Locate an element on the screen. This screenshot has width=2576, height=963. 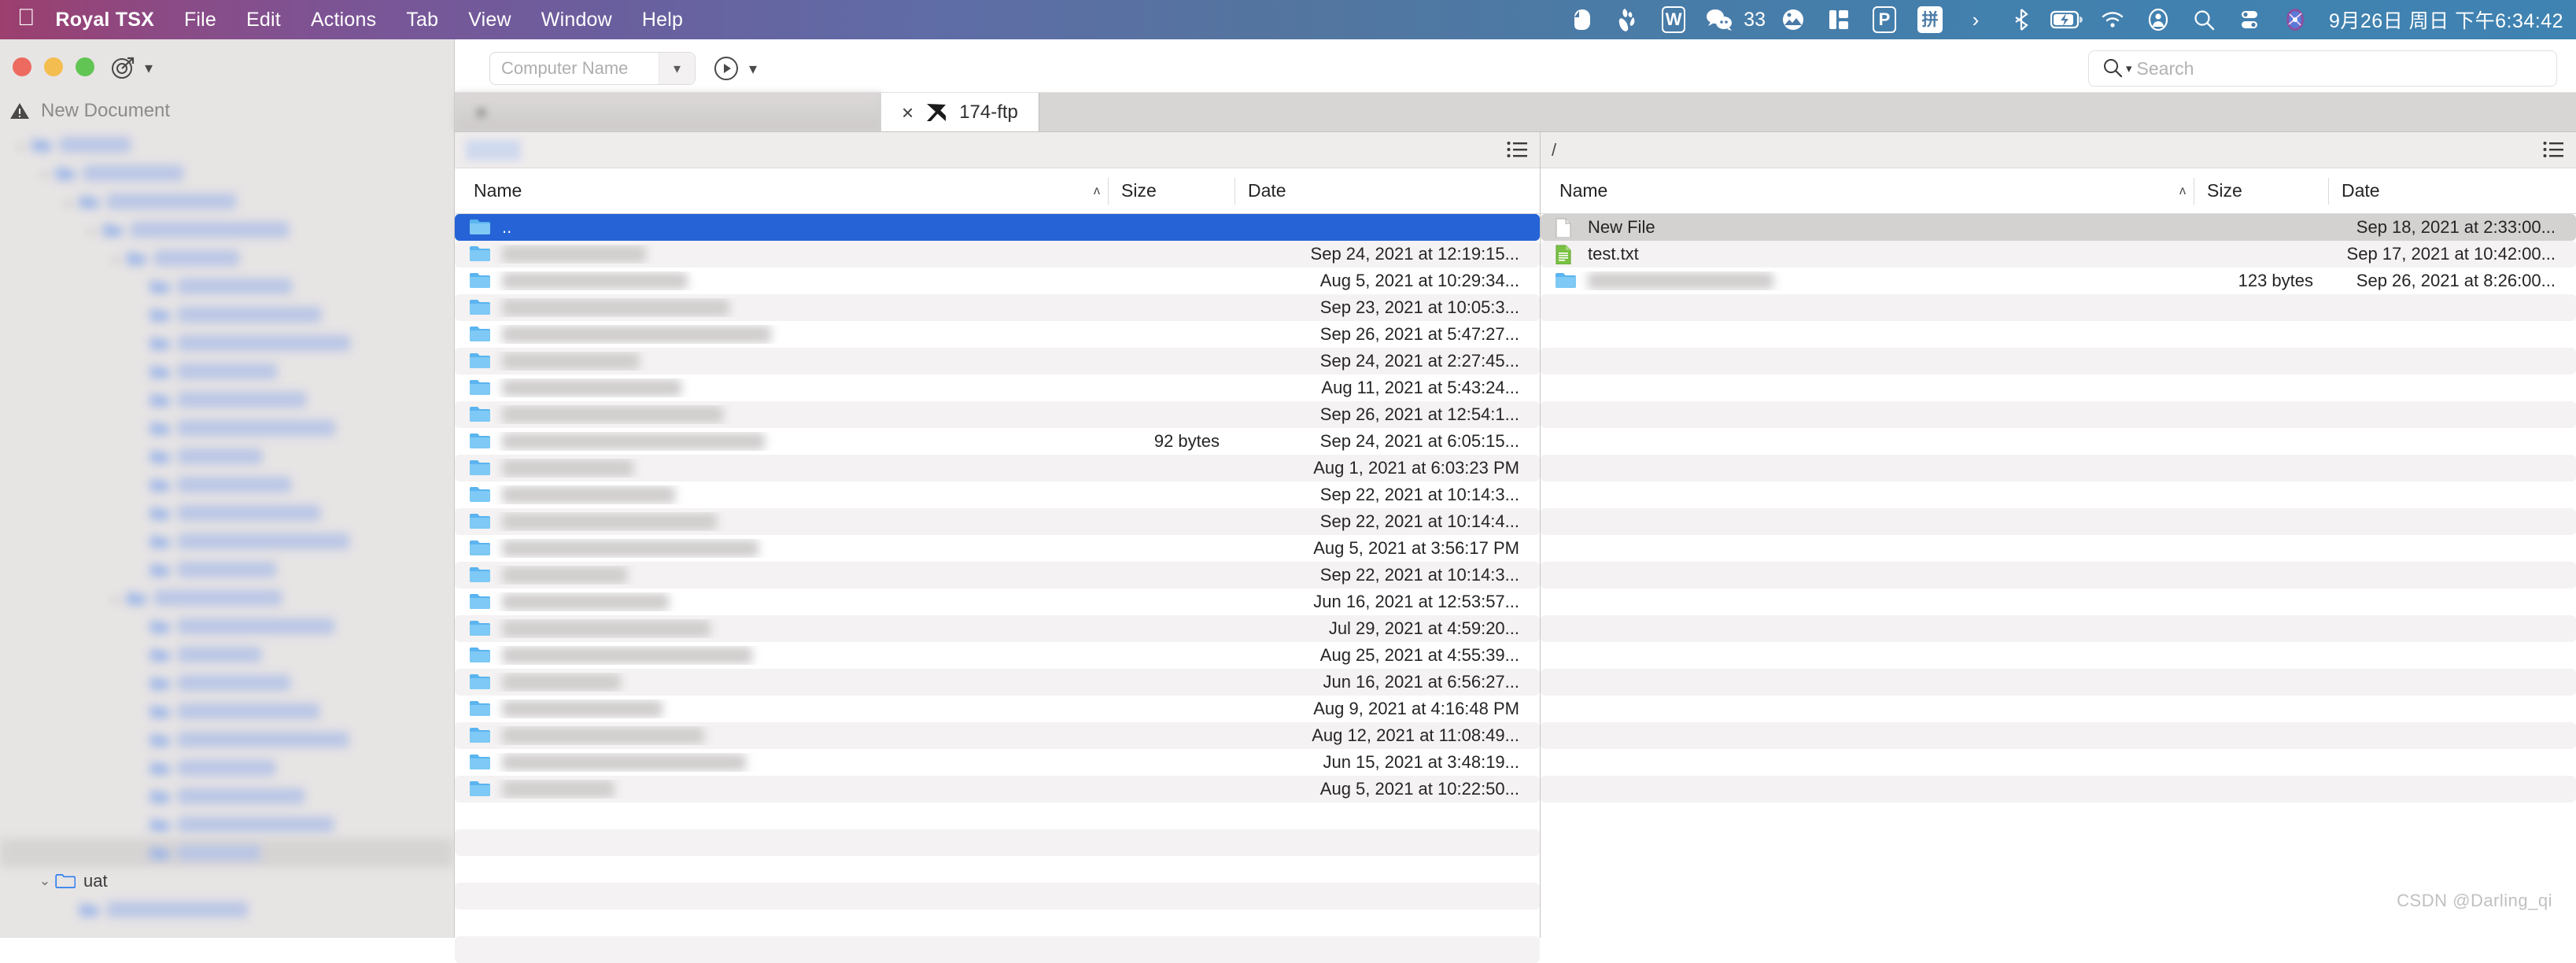
search-field: ▾ Search is located at coordinates (2322, 68).